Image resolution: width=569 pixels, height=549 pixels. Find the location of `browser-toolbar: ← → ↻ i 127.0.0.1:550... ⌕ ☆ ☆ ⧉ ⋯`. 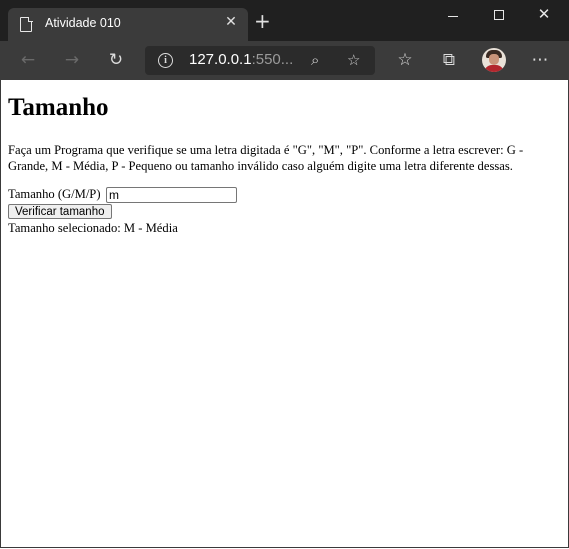

browser-toolbar: ← → ↻ i 127.0.0.1:550... ⌕ ☆ ☆ ⧉ ⋯ is located at coordinates (284, 61).